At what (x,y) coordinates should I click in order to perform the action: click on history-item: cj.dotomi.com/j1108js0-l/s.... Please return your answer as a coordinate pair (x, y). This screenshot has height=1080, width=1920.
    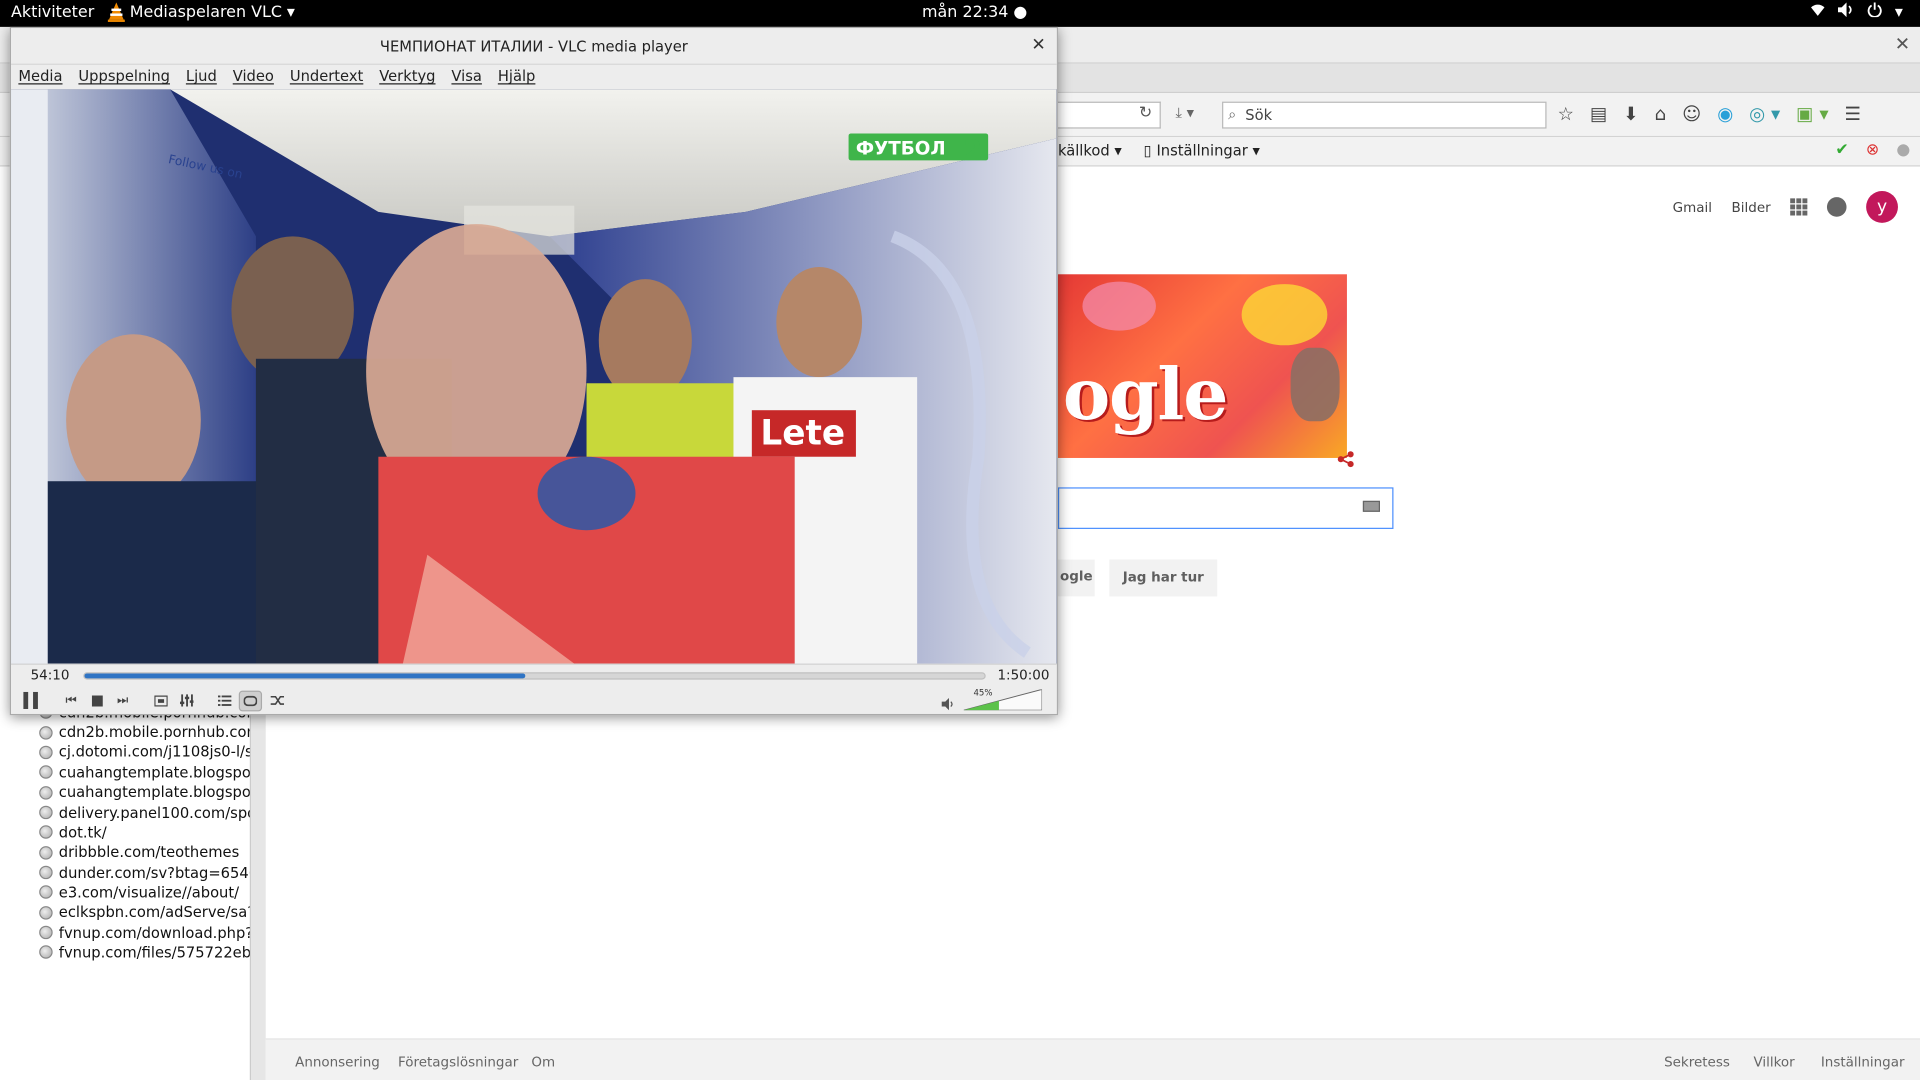
    Looking at the image, I should click on (144, 753).